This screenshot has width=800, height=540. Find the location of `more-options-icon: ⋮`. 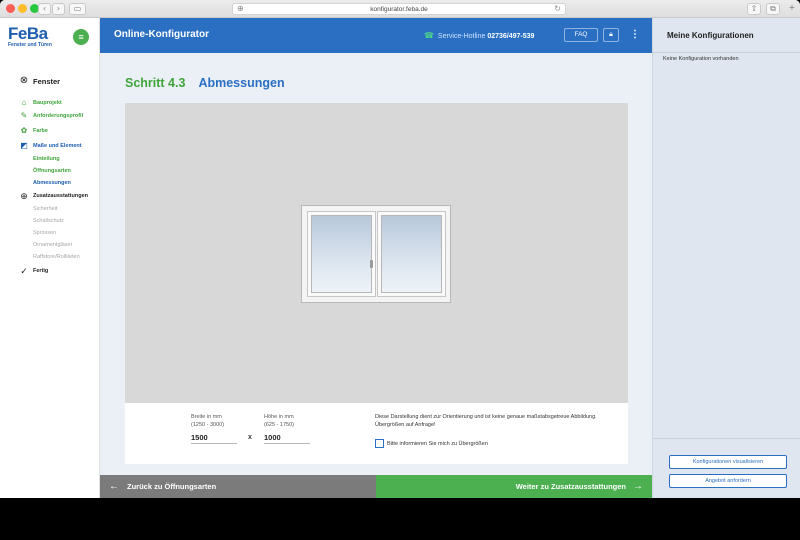

more-options-icon: ⋮ is located at coordinates (635, 35).